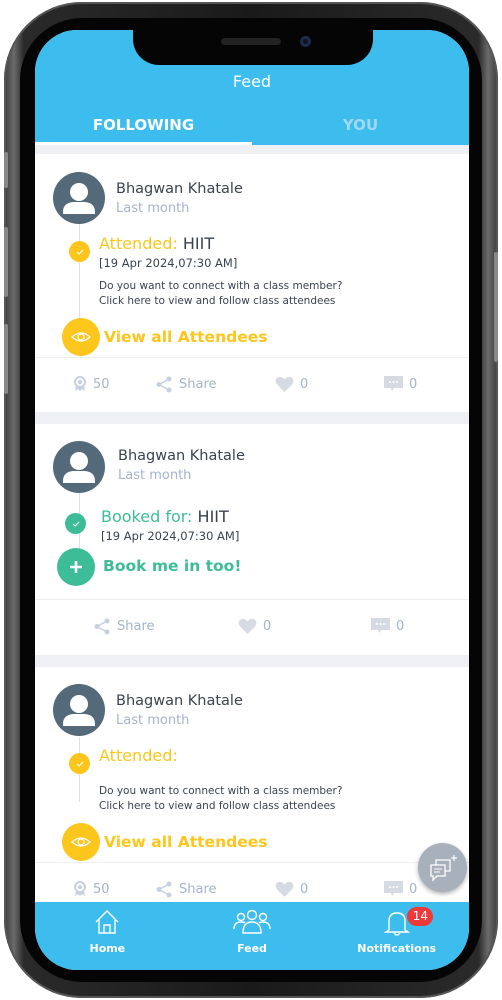 This screenshot has width=502, height=1000. What do you see at coordinates (6, 262) in the screenshot?
I see `volume-up-button` at bounding box center [6, 262].